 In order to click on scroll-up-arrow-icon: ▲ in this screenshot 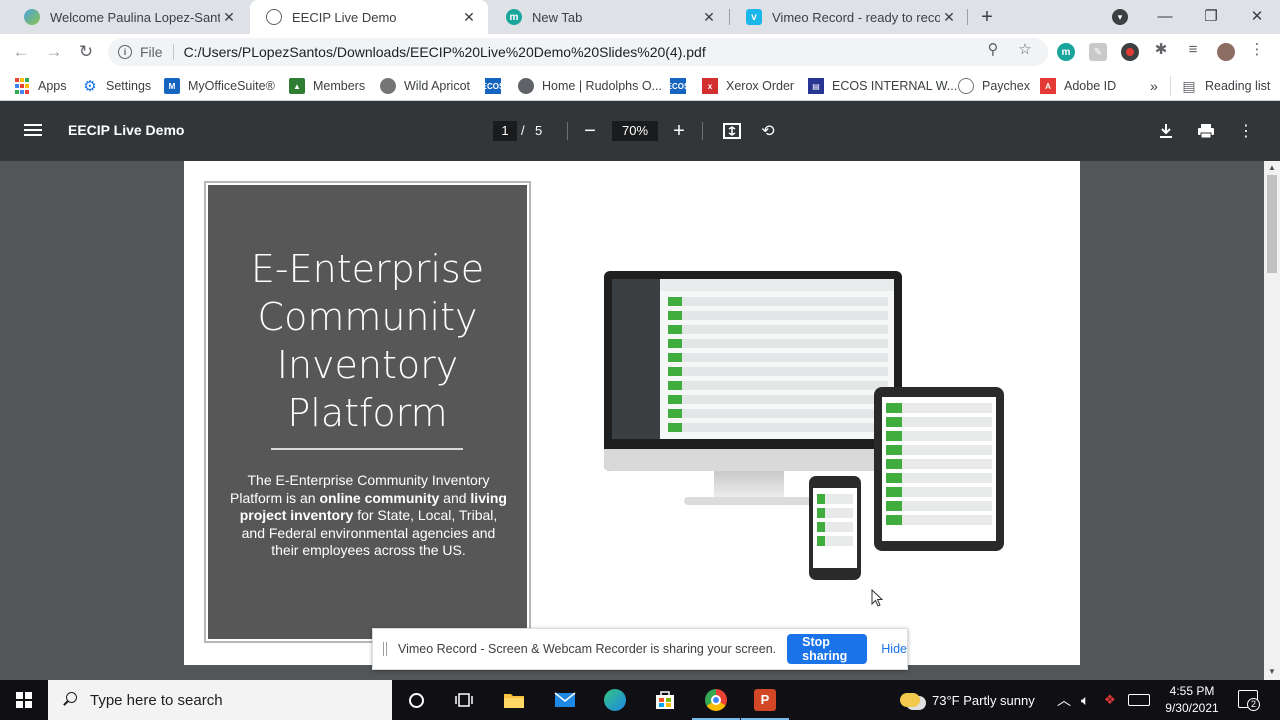, I will do `click(1272, 167)`.